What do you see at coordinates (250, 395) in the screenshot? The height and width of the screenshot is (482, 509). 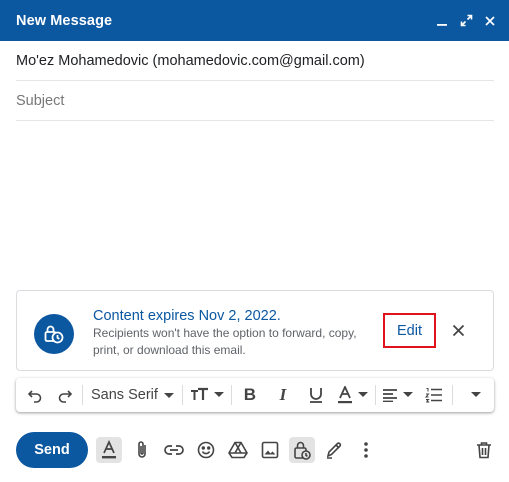 I see `bold-icon: B` at bounding box center [250, 395].